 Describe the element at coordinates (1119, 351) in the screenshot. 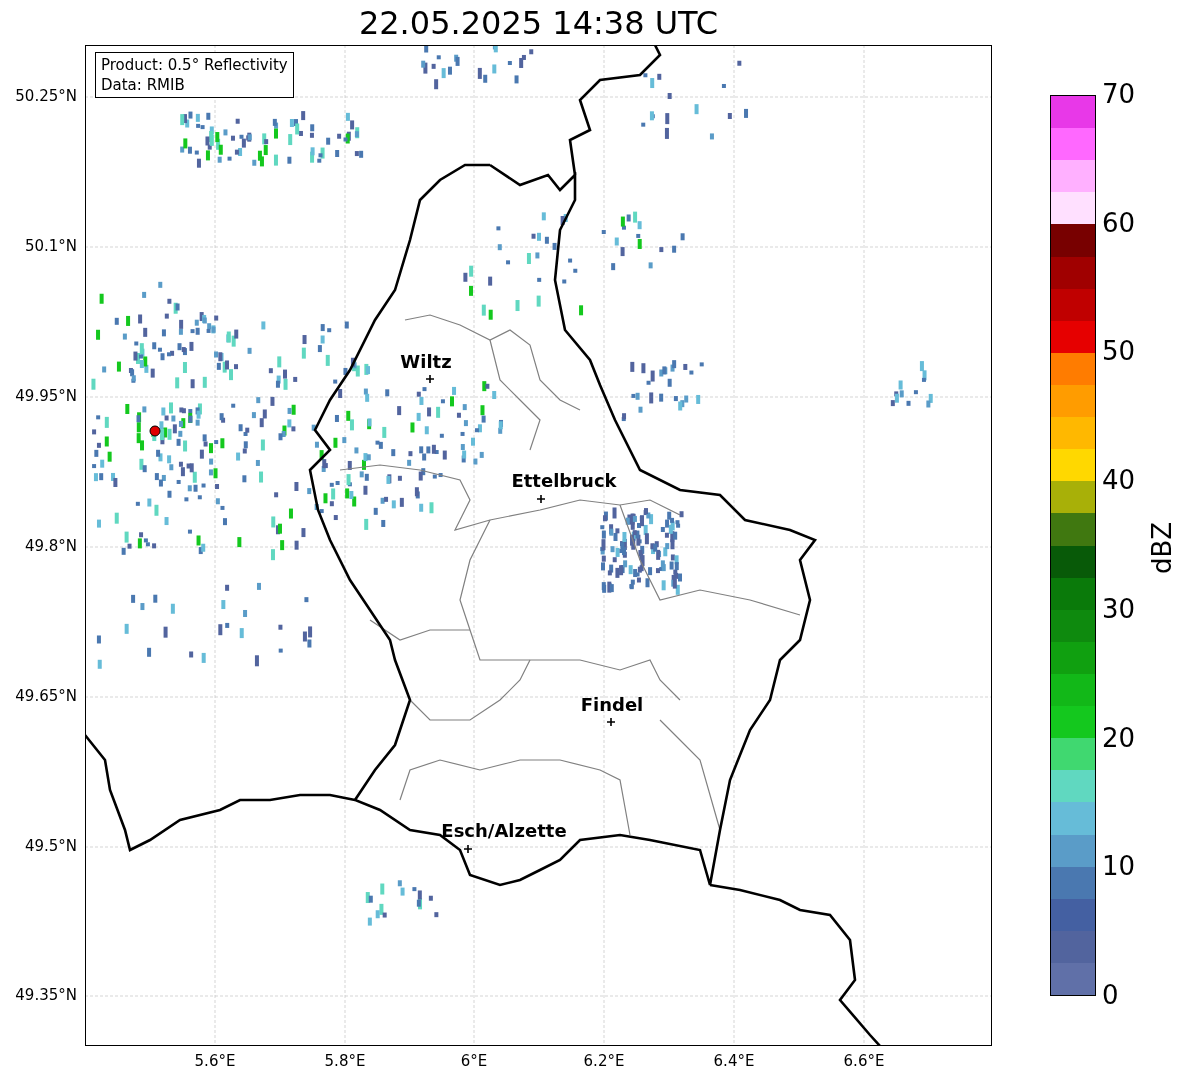

I see `colorbar-tick-label: 50` at that location.